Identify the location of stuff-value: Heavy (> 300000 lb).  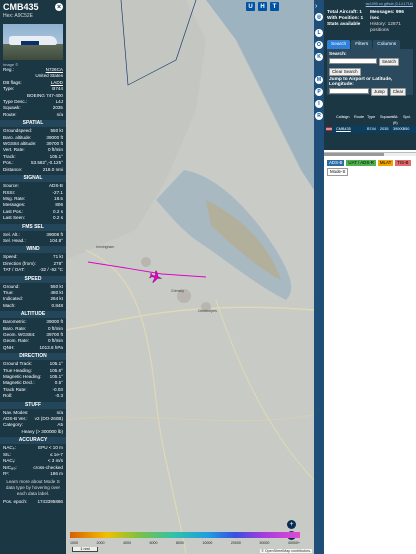
(42, 431).